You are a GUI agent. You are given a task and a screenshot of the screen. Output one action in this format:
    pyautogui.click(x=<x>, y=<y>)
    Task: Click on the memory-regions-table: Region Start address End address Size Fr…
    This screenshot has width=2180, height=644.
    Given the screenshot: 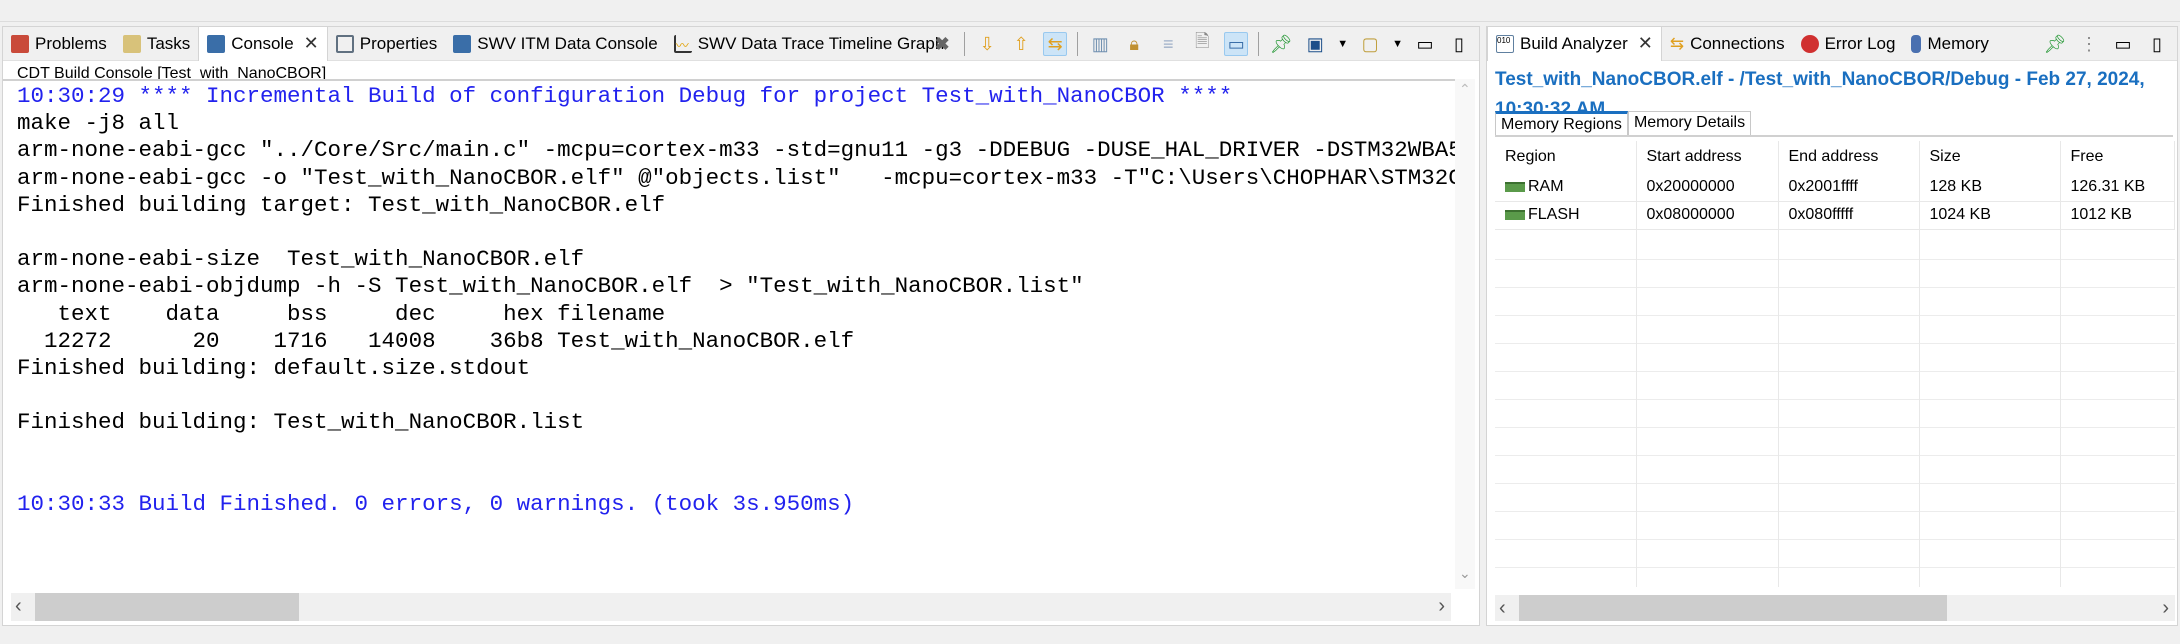 What is the action you would take?
    pyautogui.click(x=1835, y=185)
    